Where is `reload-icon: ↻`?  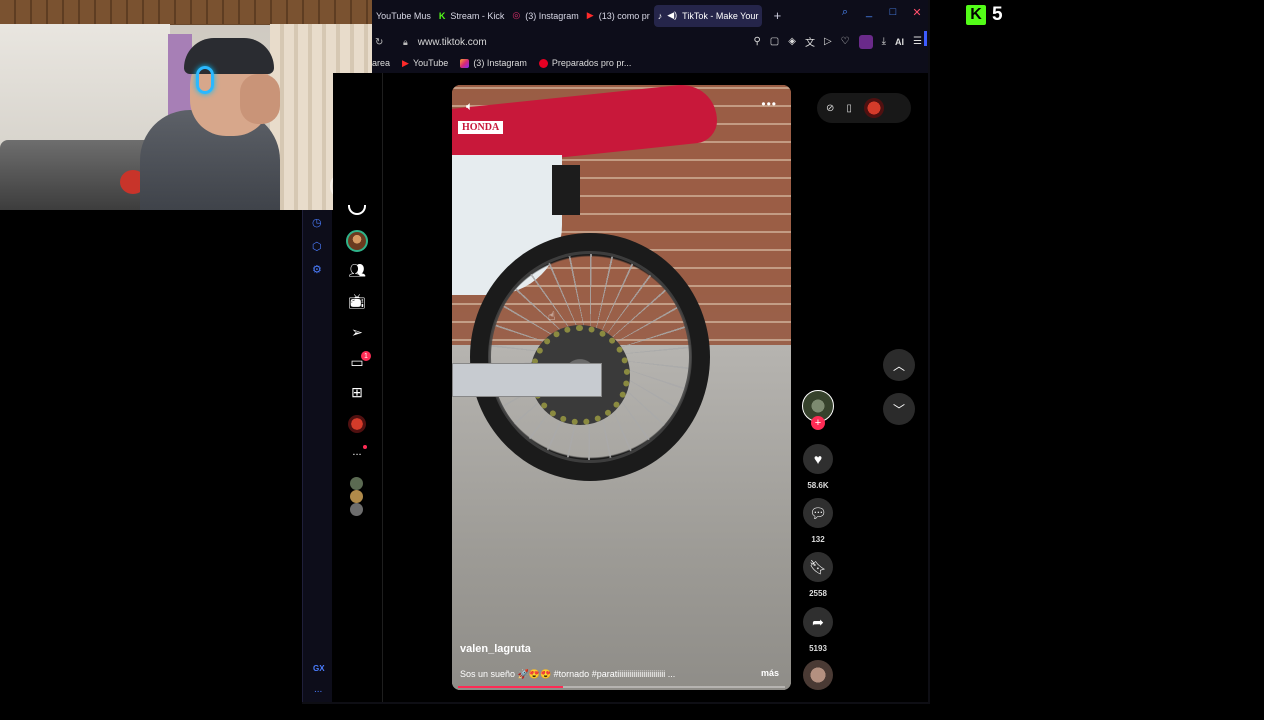 reload-icon: ↻ is located at coordinates (382, 42).